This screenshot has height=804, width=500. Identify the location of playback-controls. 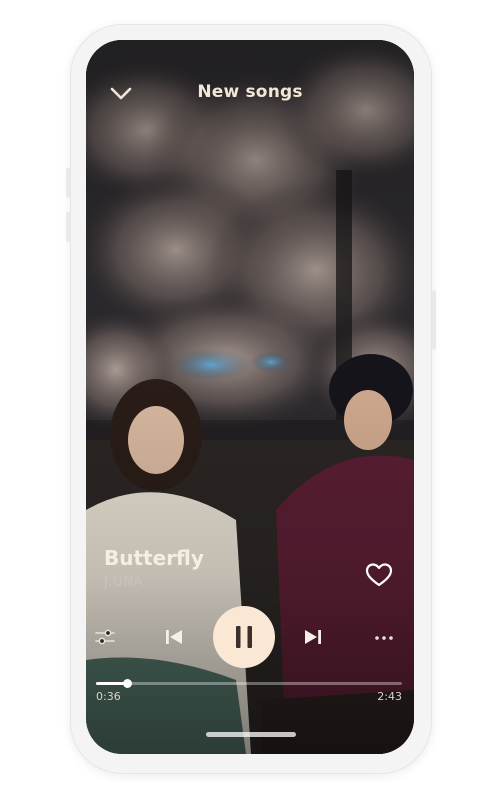
(250, 637).